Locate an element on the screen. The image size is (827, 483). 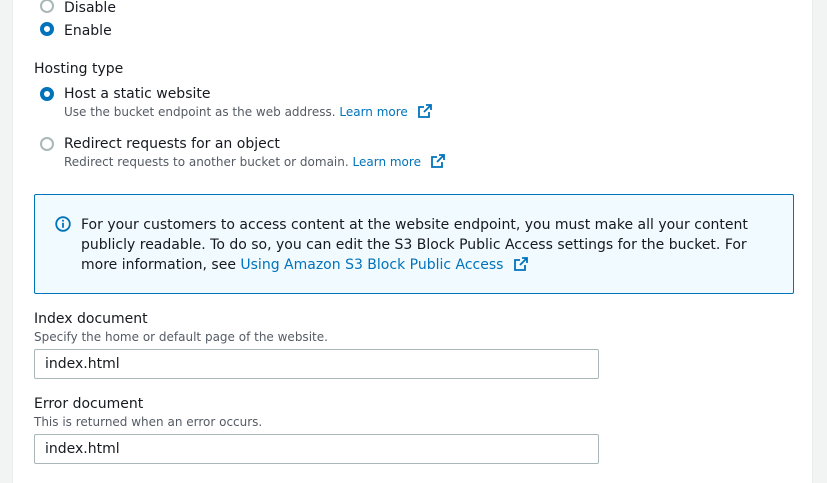
host-static-learn-more-text: Learn more is located at coordinates (373, 112).